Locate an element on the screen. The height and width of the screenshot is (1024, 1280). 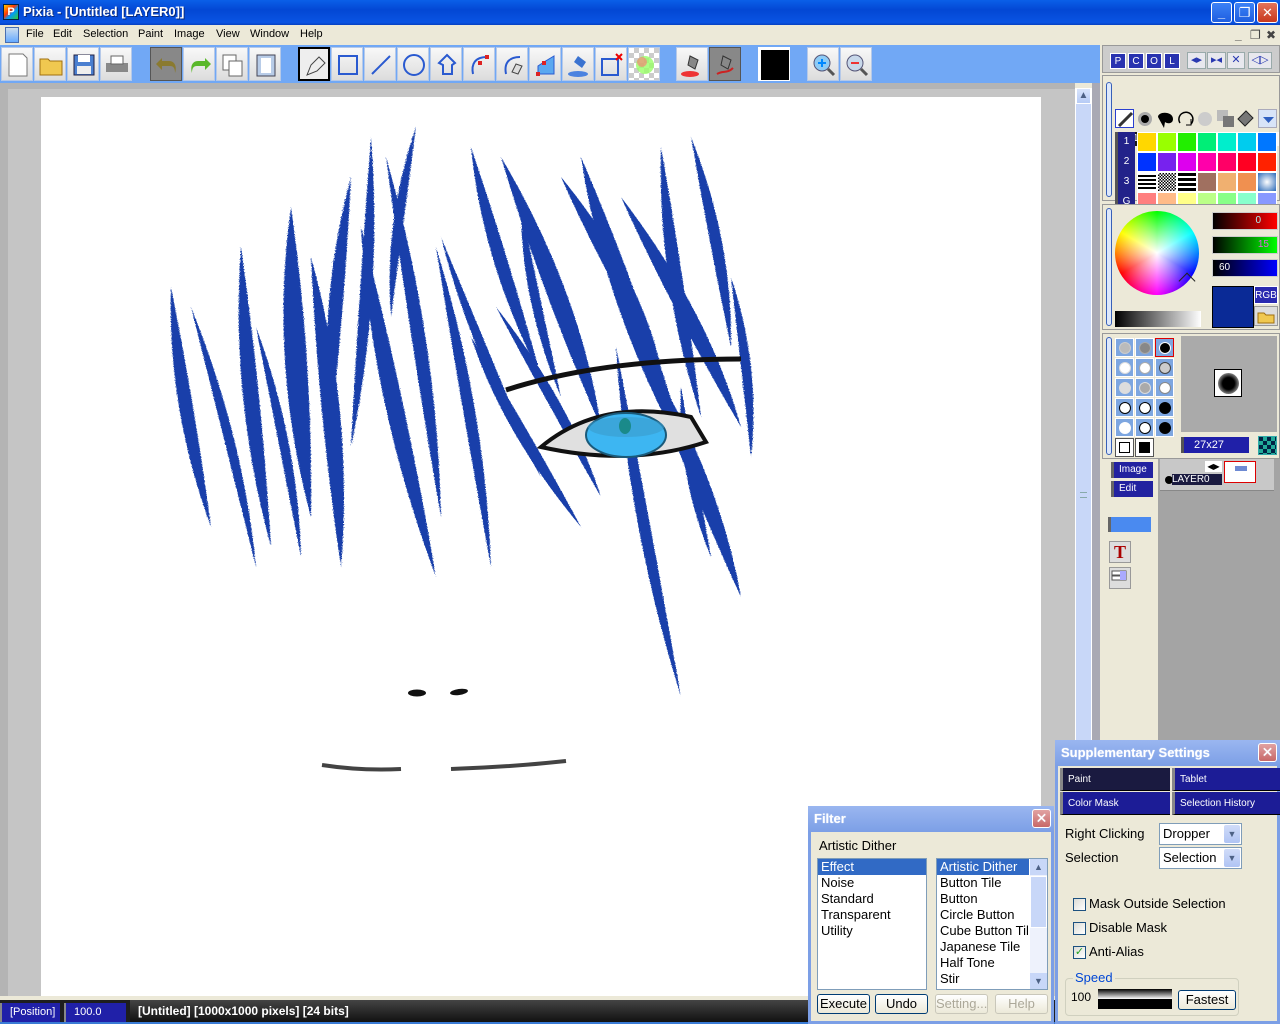
expand-panel-button: ◂▸ is located at coordinates (1196, 60).